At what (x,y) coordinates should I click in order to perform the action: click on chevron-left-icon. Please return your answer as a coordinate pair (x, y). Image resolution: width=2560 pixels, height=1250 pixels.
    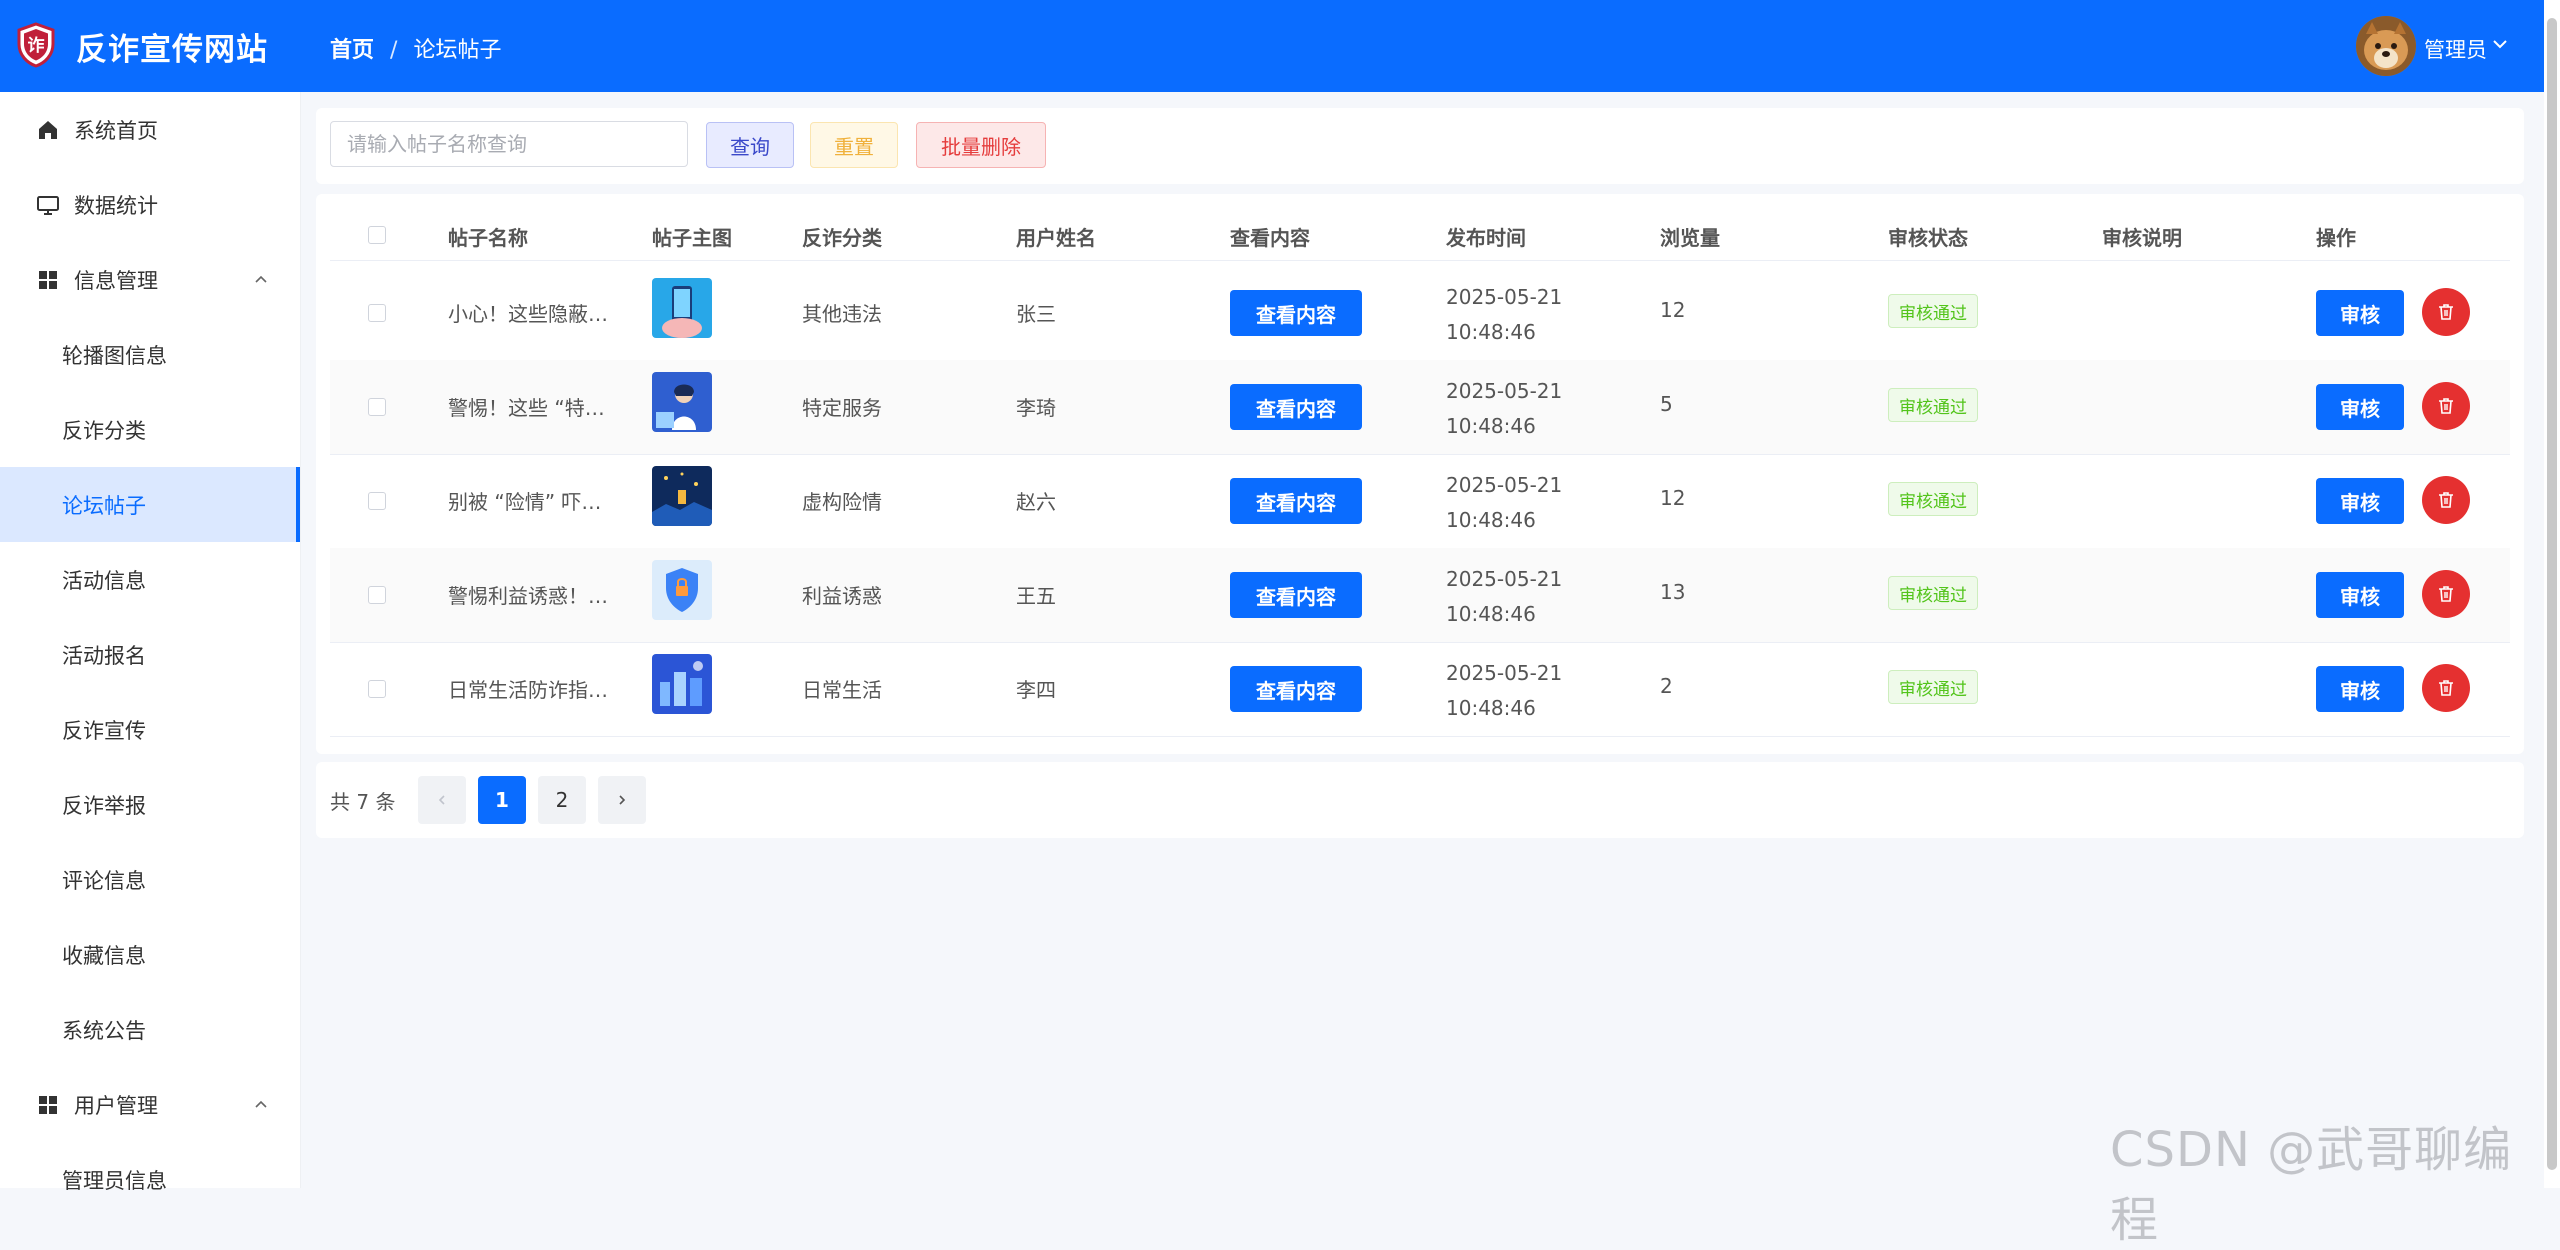
    Looking at the image, I should click on (441, 800).